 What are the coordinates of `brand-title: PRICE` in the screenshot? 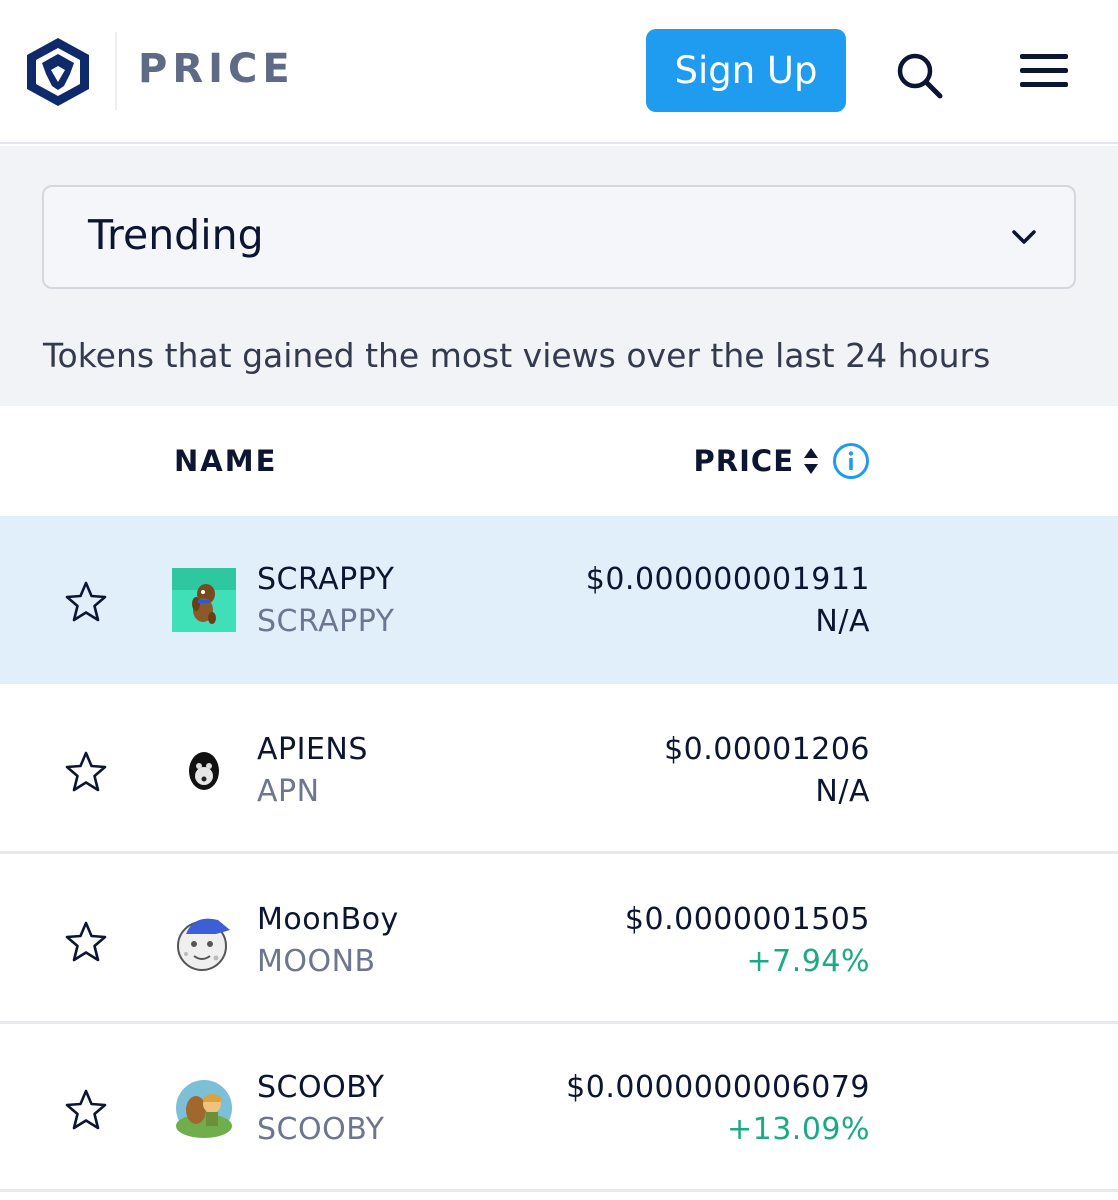 It's located at (216, 69).